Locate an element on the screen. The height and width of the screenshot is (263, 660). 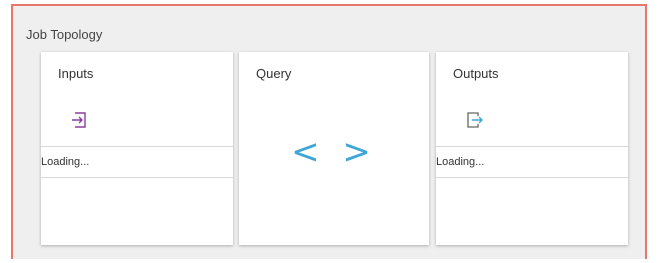
panel-title: Job Topology is located at coordinates (64, 34).